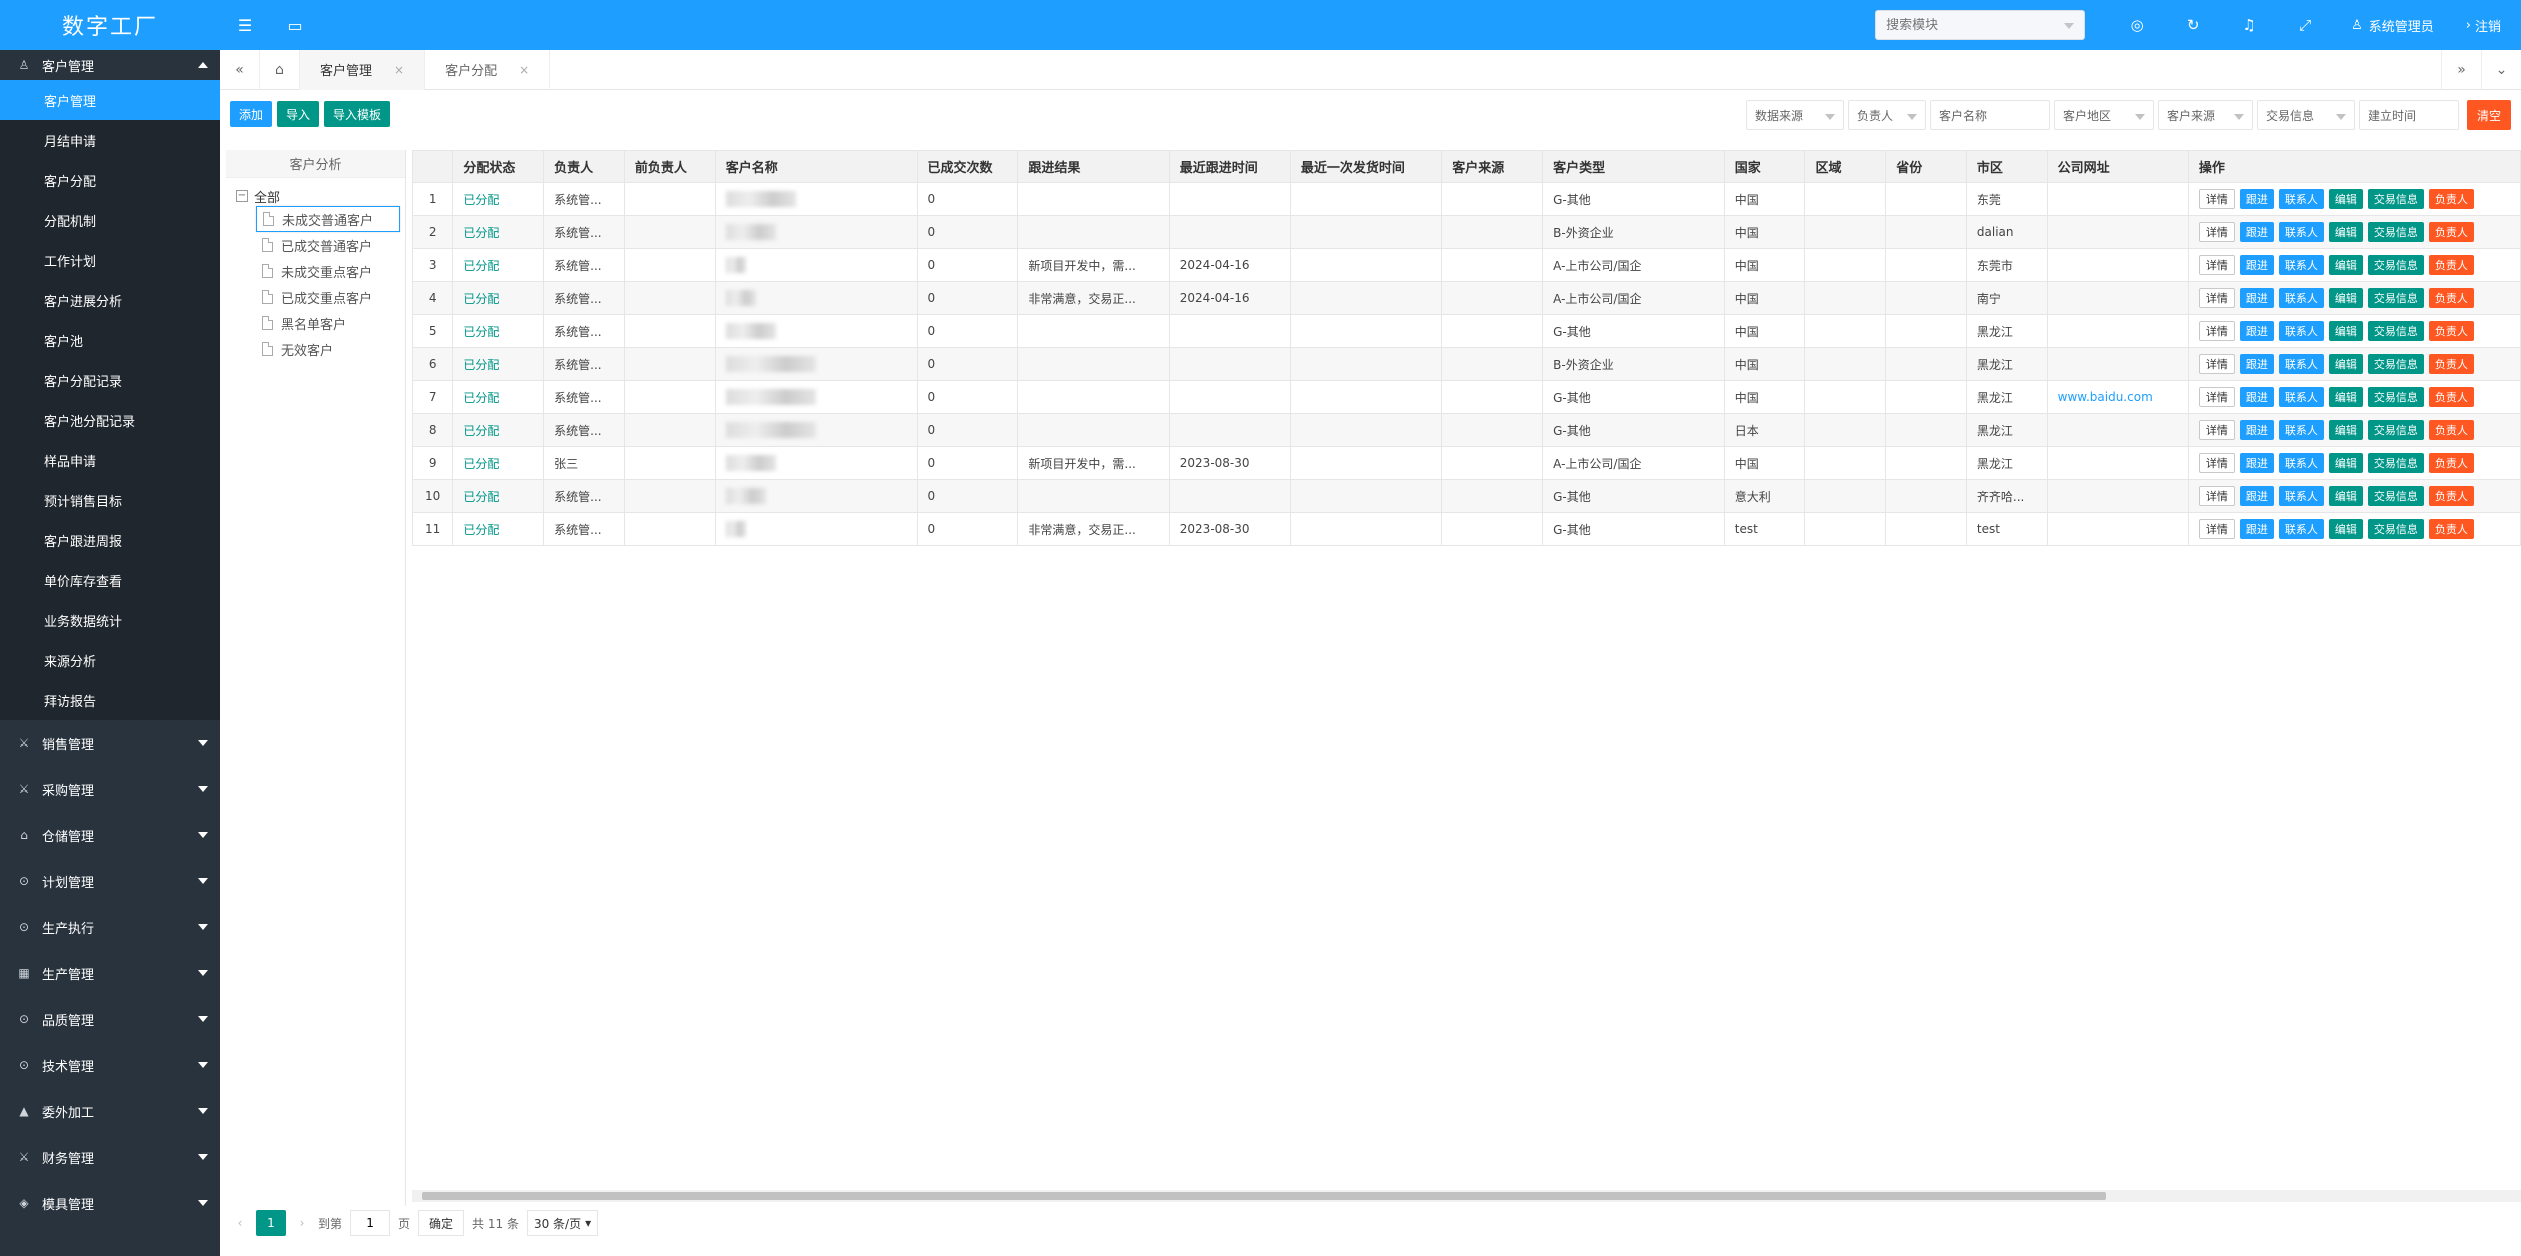 The height and width of the screenshot is (1256, 2521). I want to click on sidebar-group-customer: ♙ 客户管理, so click(110, 65).